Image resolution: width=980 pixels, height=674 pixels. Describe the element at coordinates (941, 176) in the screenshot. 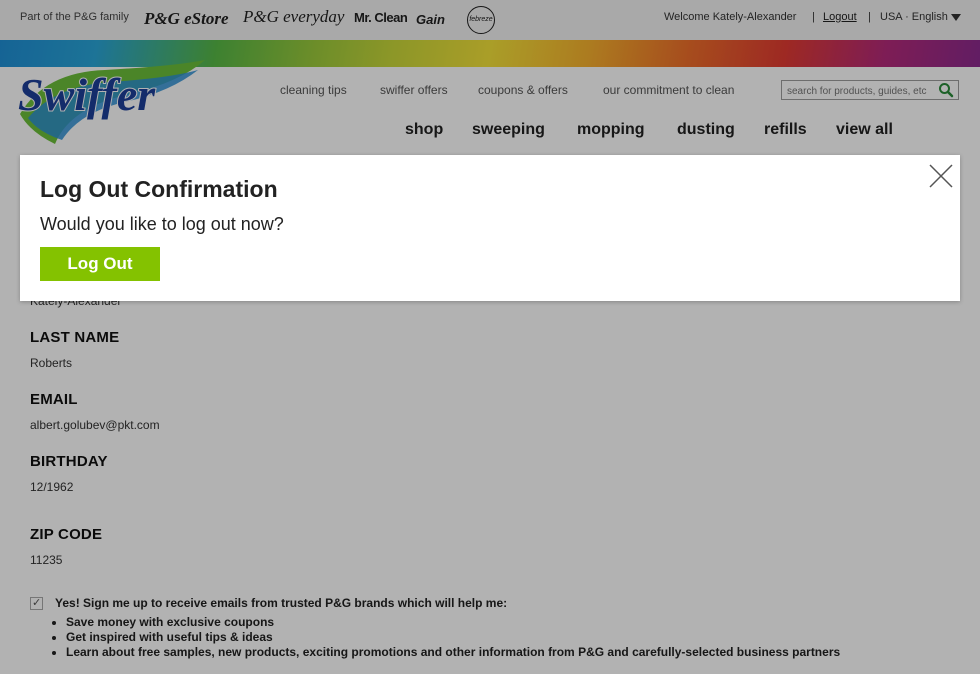

I see `close-icon` at that location.